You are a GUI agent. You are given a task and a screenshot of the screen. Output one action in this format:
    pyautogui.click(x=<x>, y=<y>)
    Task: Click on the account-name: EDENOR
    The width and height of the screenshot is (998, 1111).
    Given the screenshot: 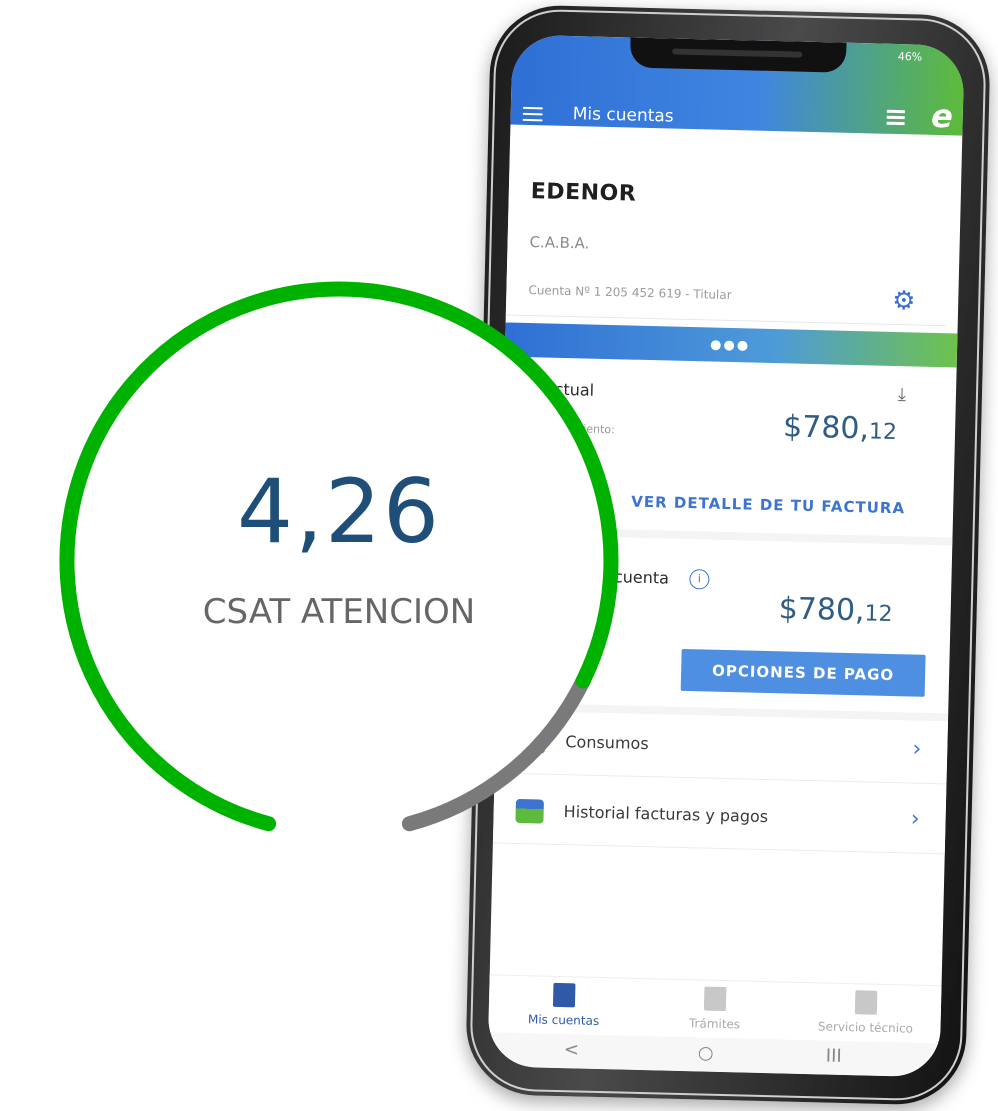 What is the action you would take?
    pyautogui.click(x=583, y=193)
    